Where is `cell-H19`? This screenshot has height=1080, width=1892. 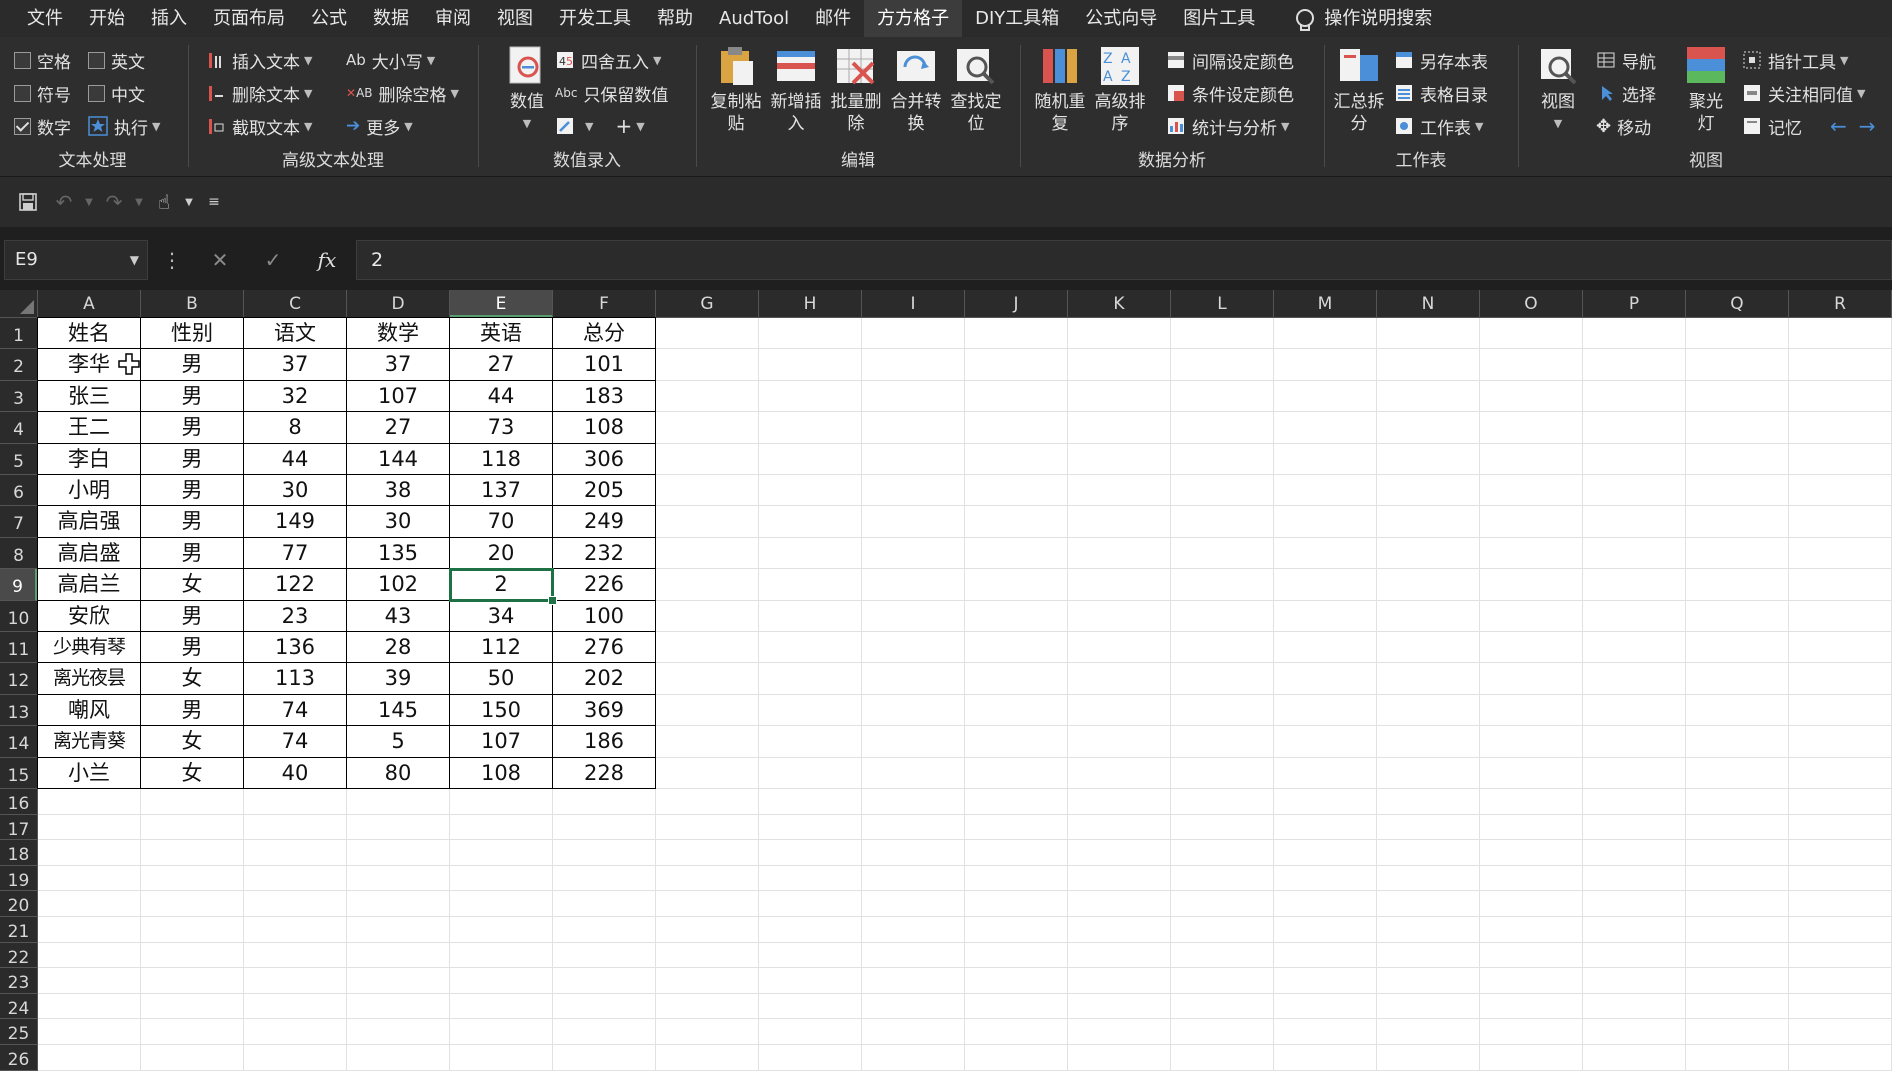 cell-H19 is located at coordinates (810, 878).